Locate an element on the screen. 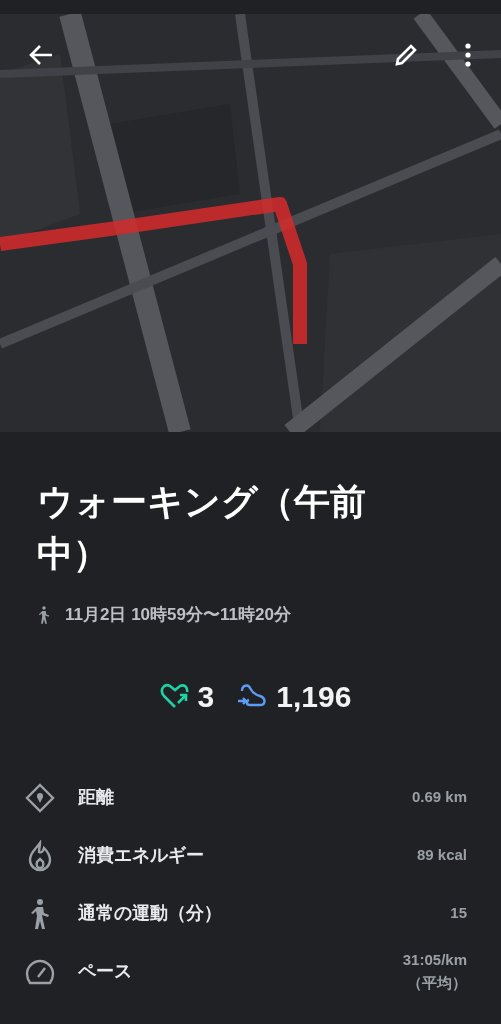 The height and width of the screenshot is (1024, 501). metric-value: 89 kcal is located at coordinates (441, 855).